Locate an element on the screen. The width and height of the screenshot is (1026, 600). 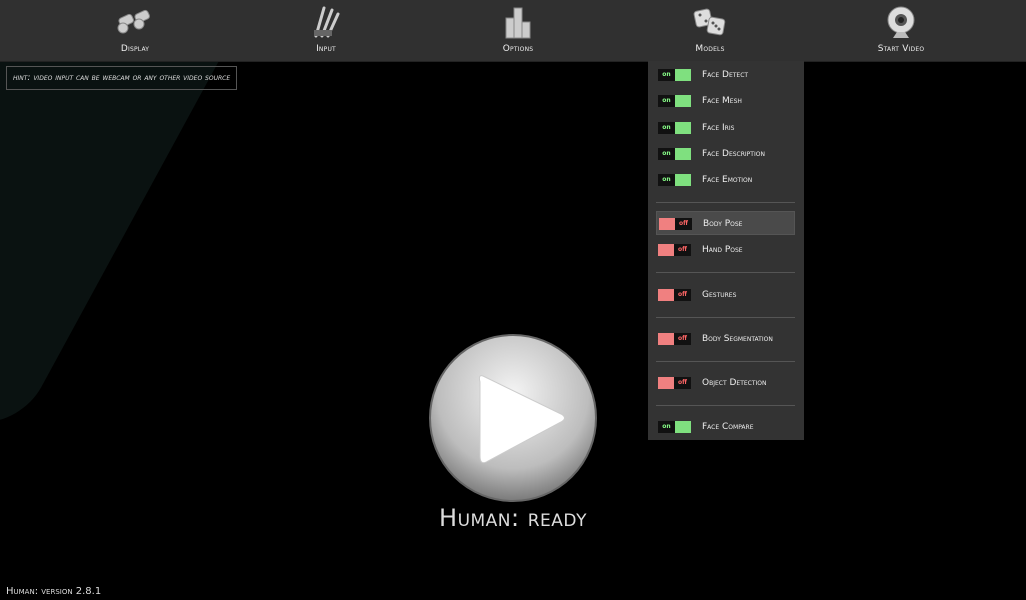
model-row-face-description: on Face Description is located at coordinates (725, 154).